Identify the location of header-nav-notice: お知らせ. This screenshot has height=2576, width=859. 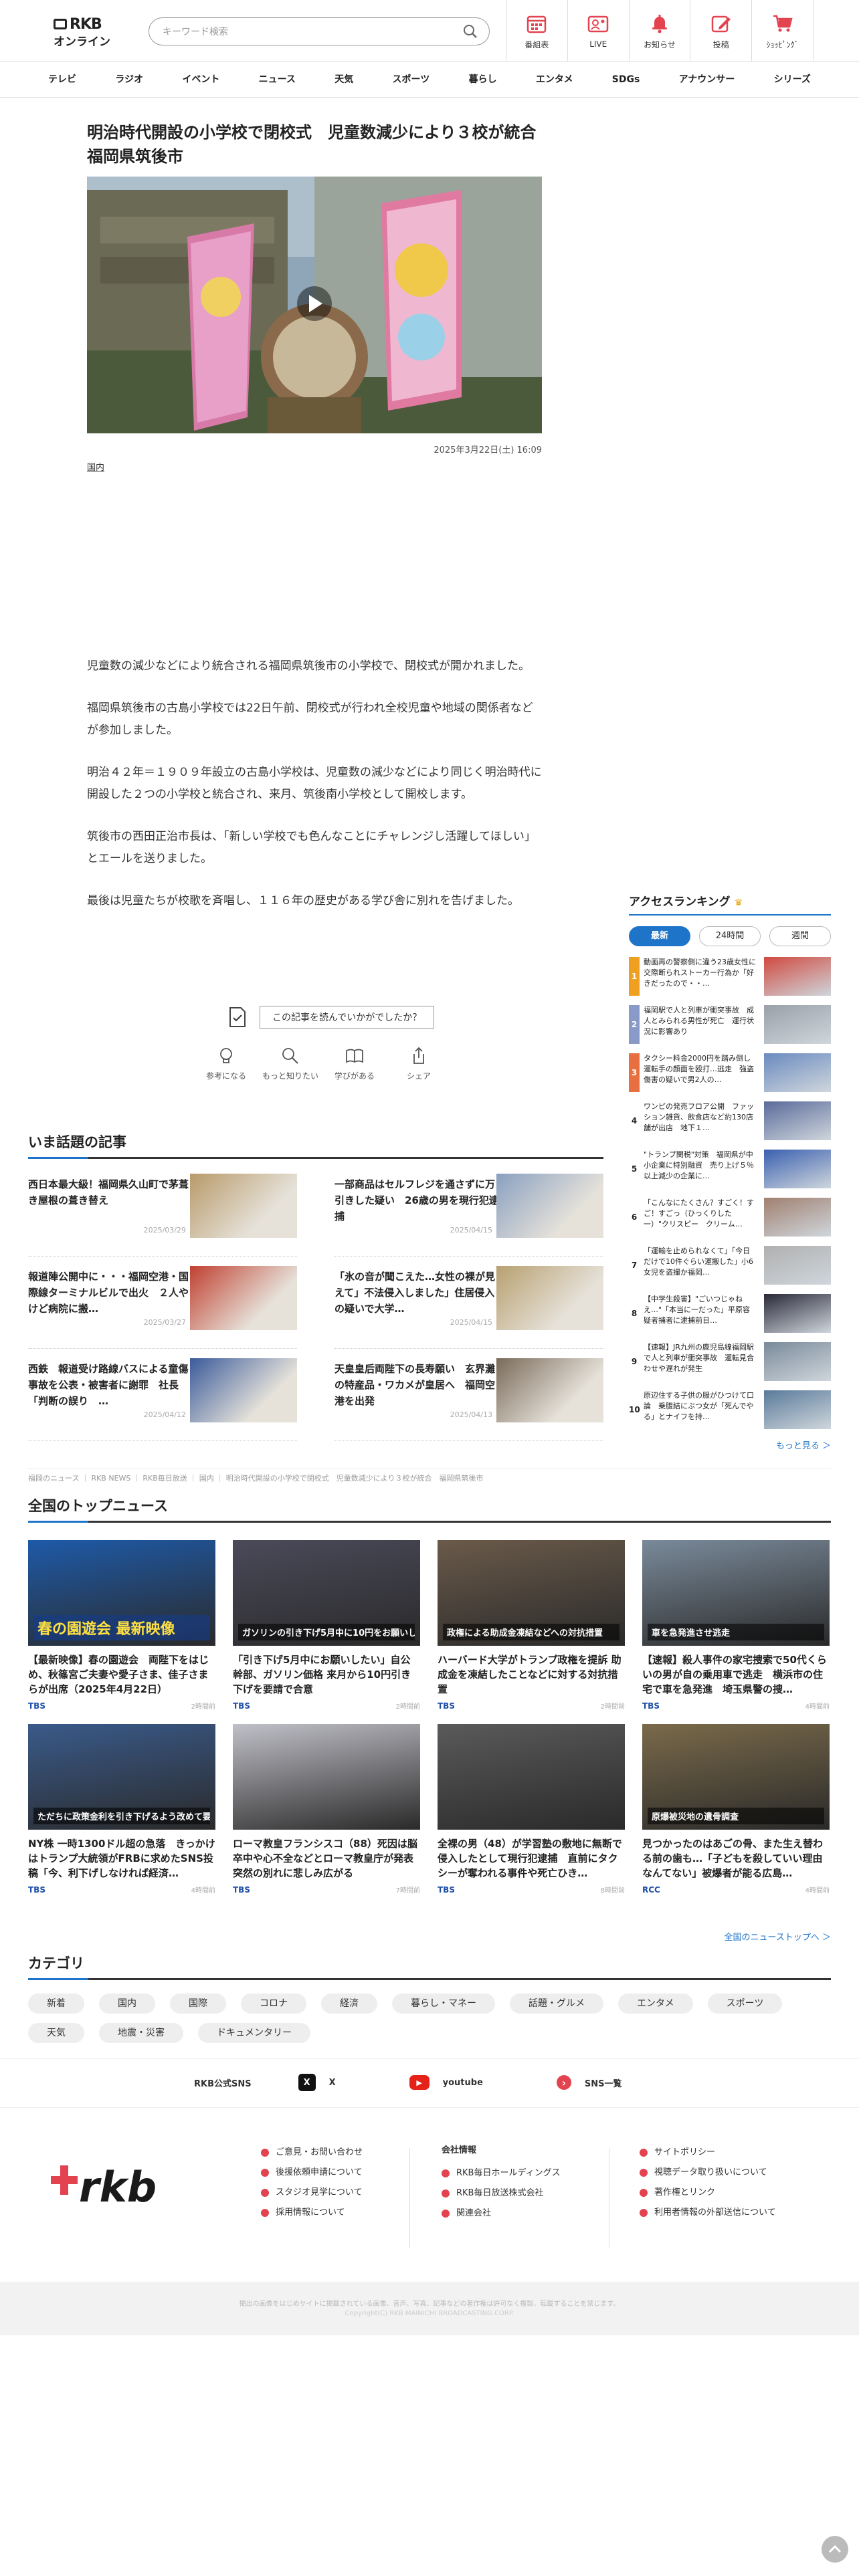
(660, 31).